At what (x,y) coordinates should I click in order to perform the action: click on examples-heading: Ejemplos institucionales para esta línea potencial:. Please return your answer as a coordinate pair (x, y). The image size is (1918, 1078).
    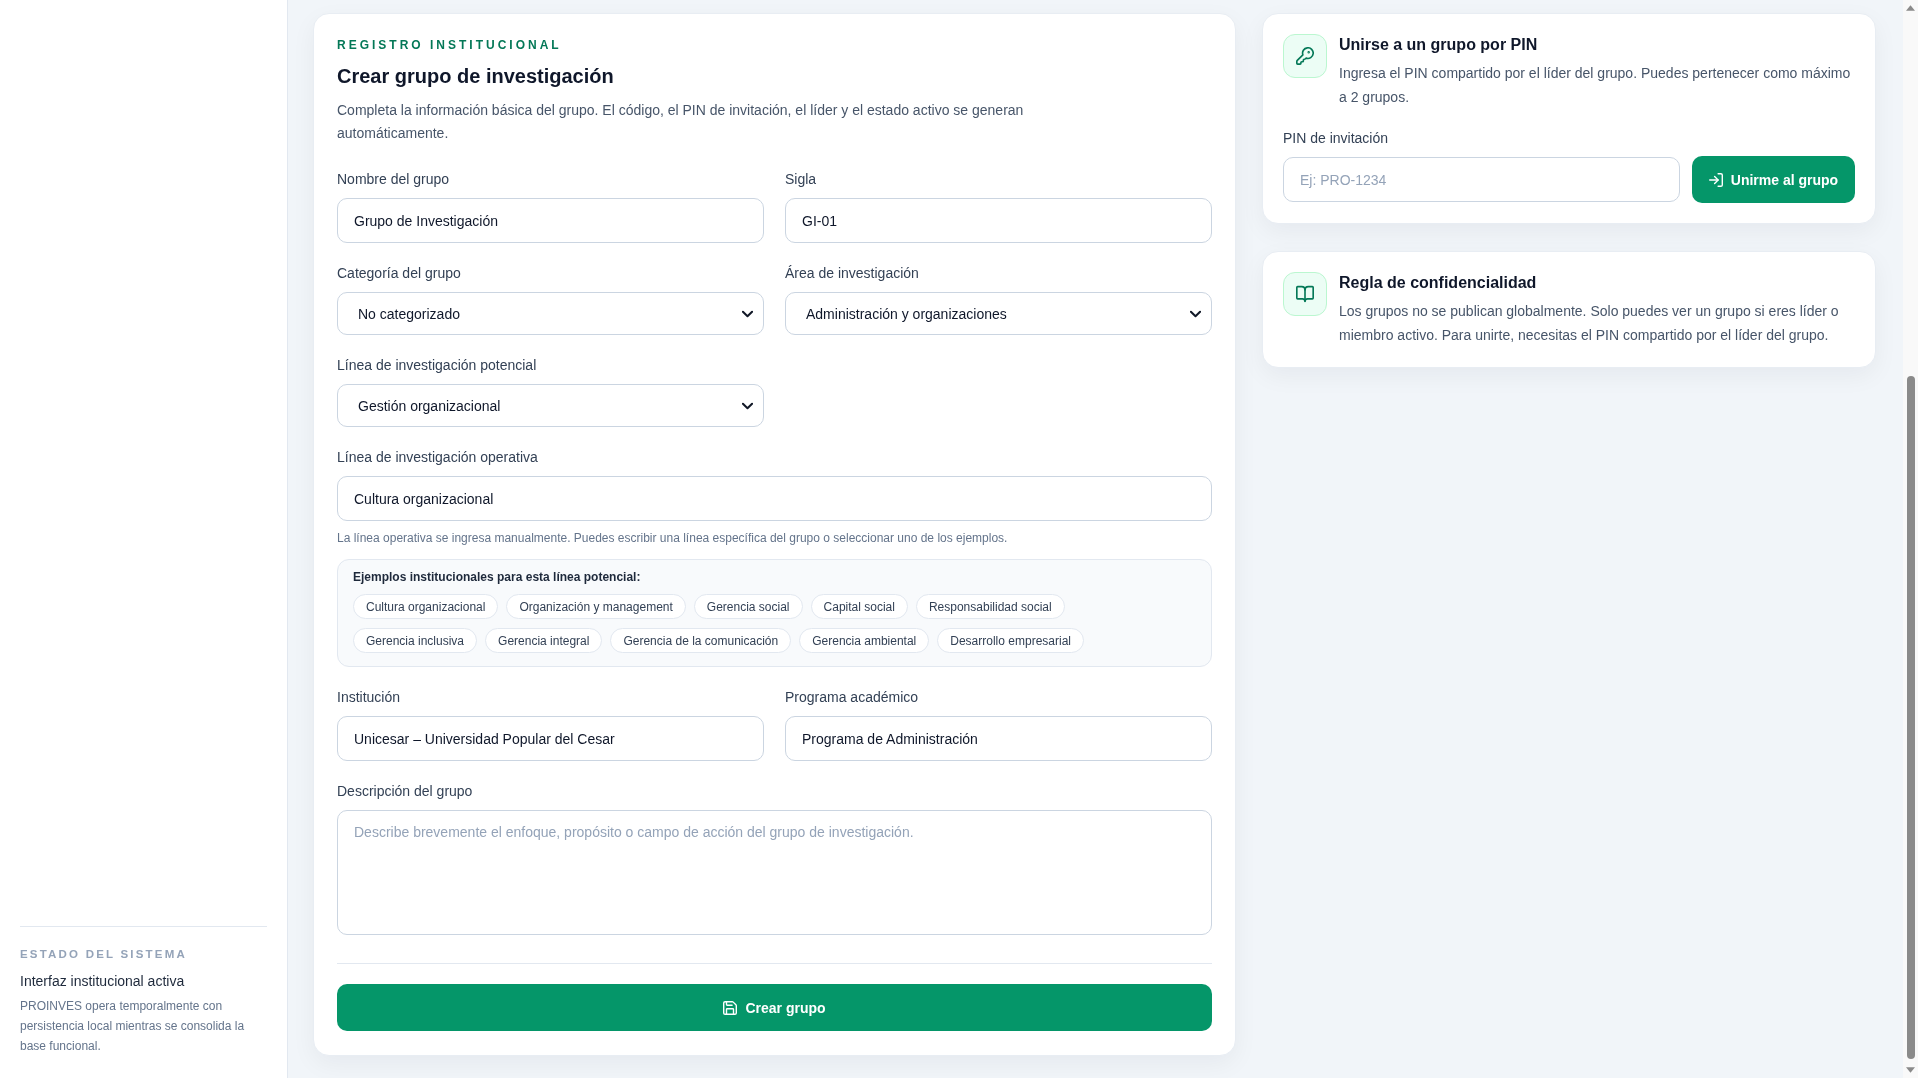
    Looking at the image, I should click on (497, 577).